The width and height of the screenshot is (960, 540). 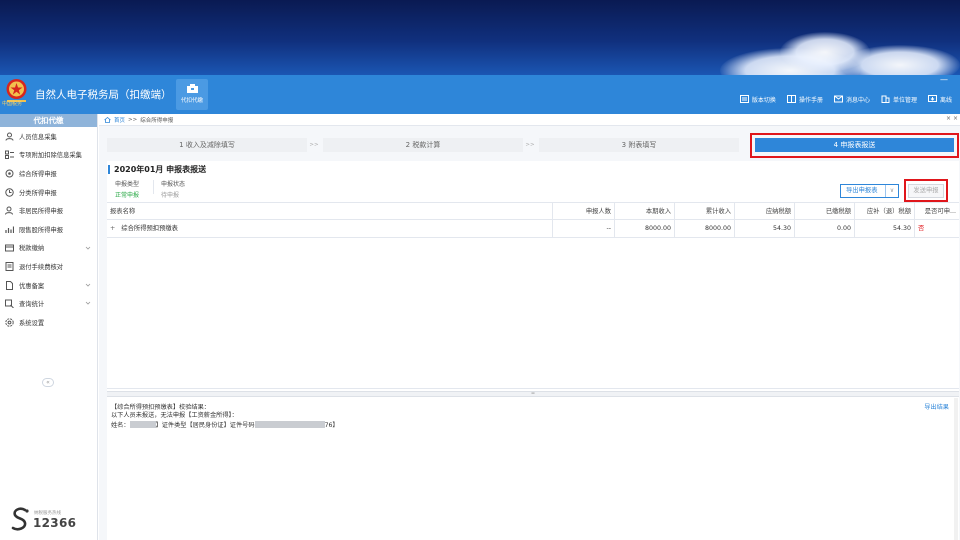 What do you see at coordinates (757, 99) in the screenshot?
I see `version-switch-link: 版本切换` at bounding box center [757, 99].